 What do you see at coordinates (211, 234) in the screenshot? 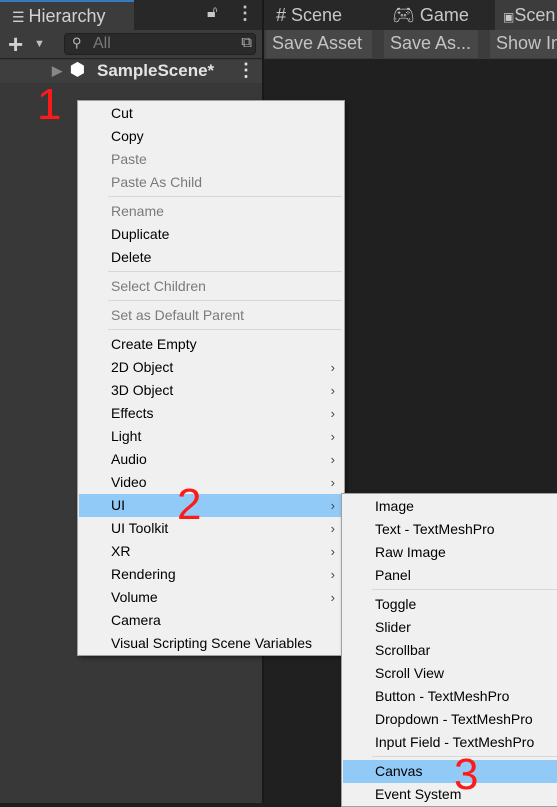
I see `menu-item-duplicate: Duplicate` at bounding box center [211, 234].